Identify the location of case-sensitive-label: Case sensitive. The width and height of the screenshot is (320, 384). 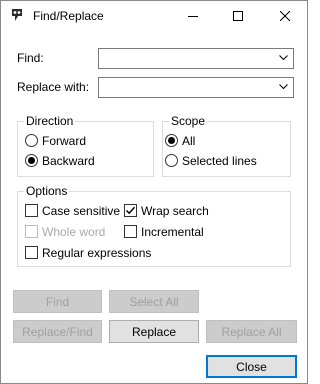
(81, 211).